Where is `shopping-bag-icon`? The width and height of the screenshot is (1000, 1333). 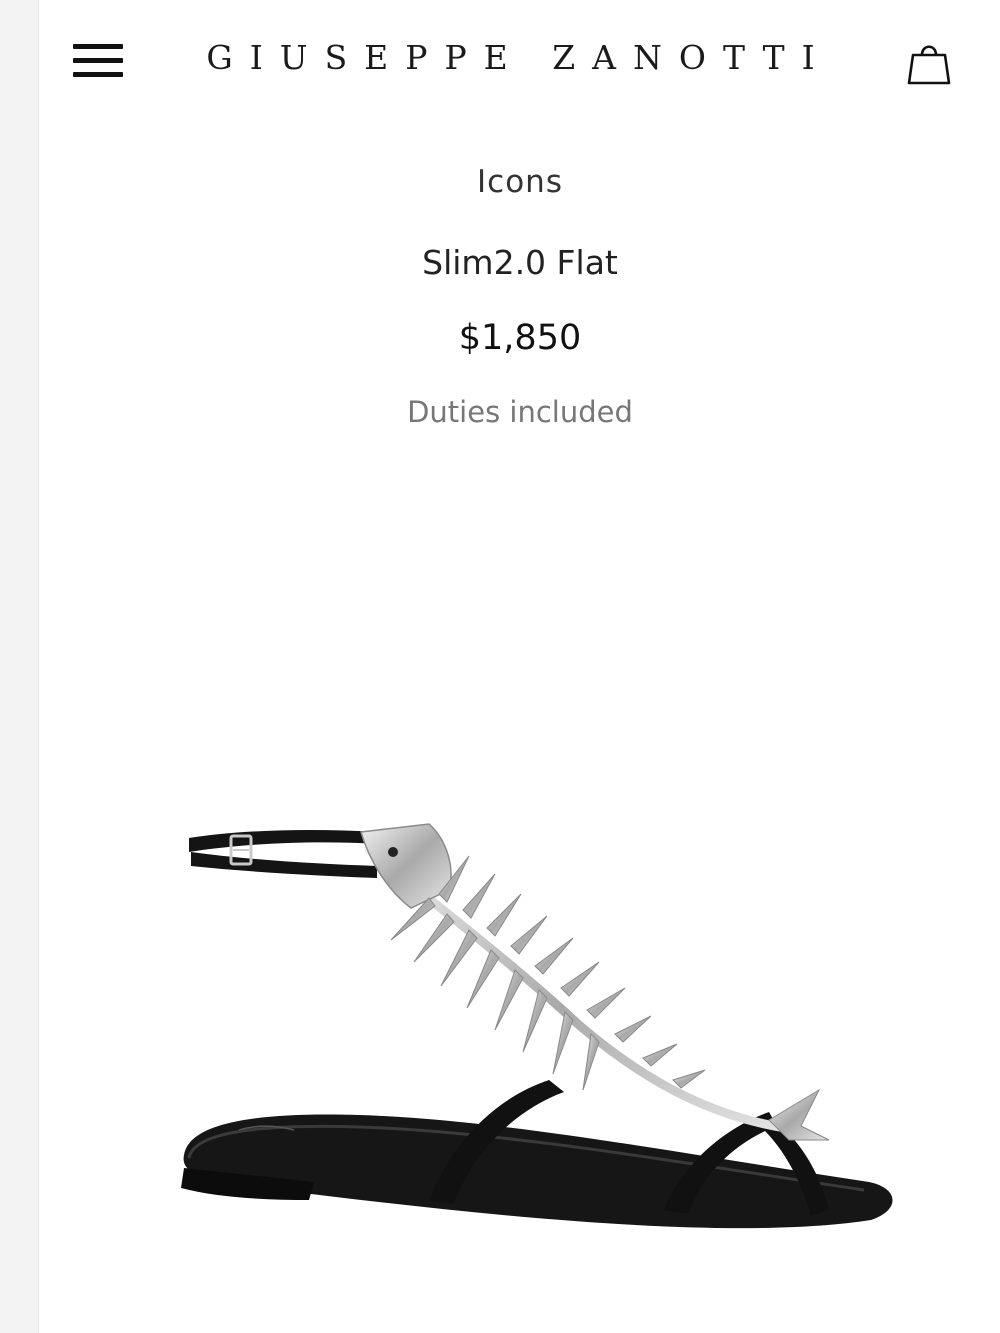 shopping-bag-icon is located at coordinates (929, 62).